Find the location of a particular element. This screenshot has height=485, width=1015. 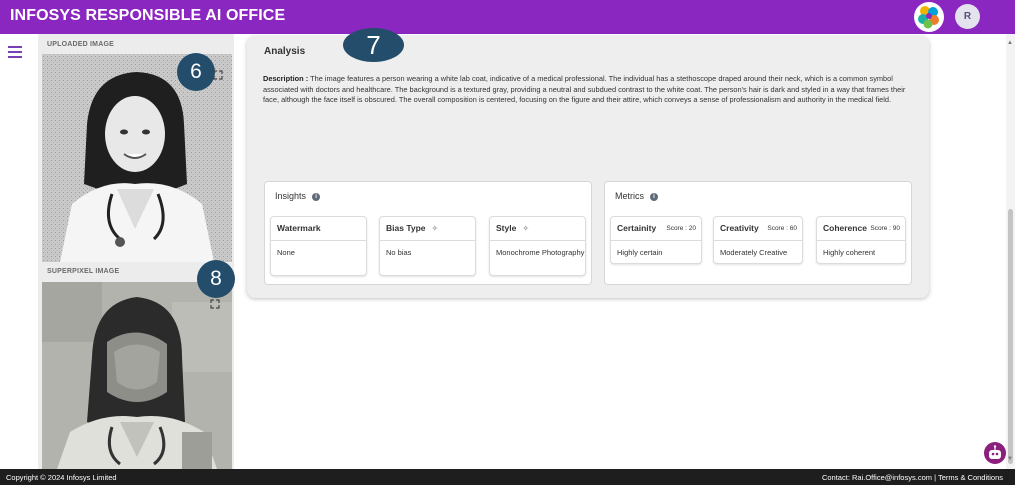

metrics-title: Metrics i is located at coordinates (636, 196).